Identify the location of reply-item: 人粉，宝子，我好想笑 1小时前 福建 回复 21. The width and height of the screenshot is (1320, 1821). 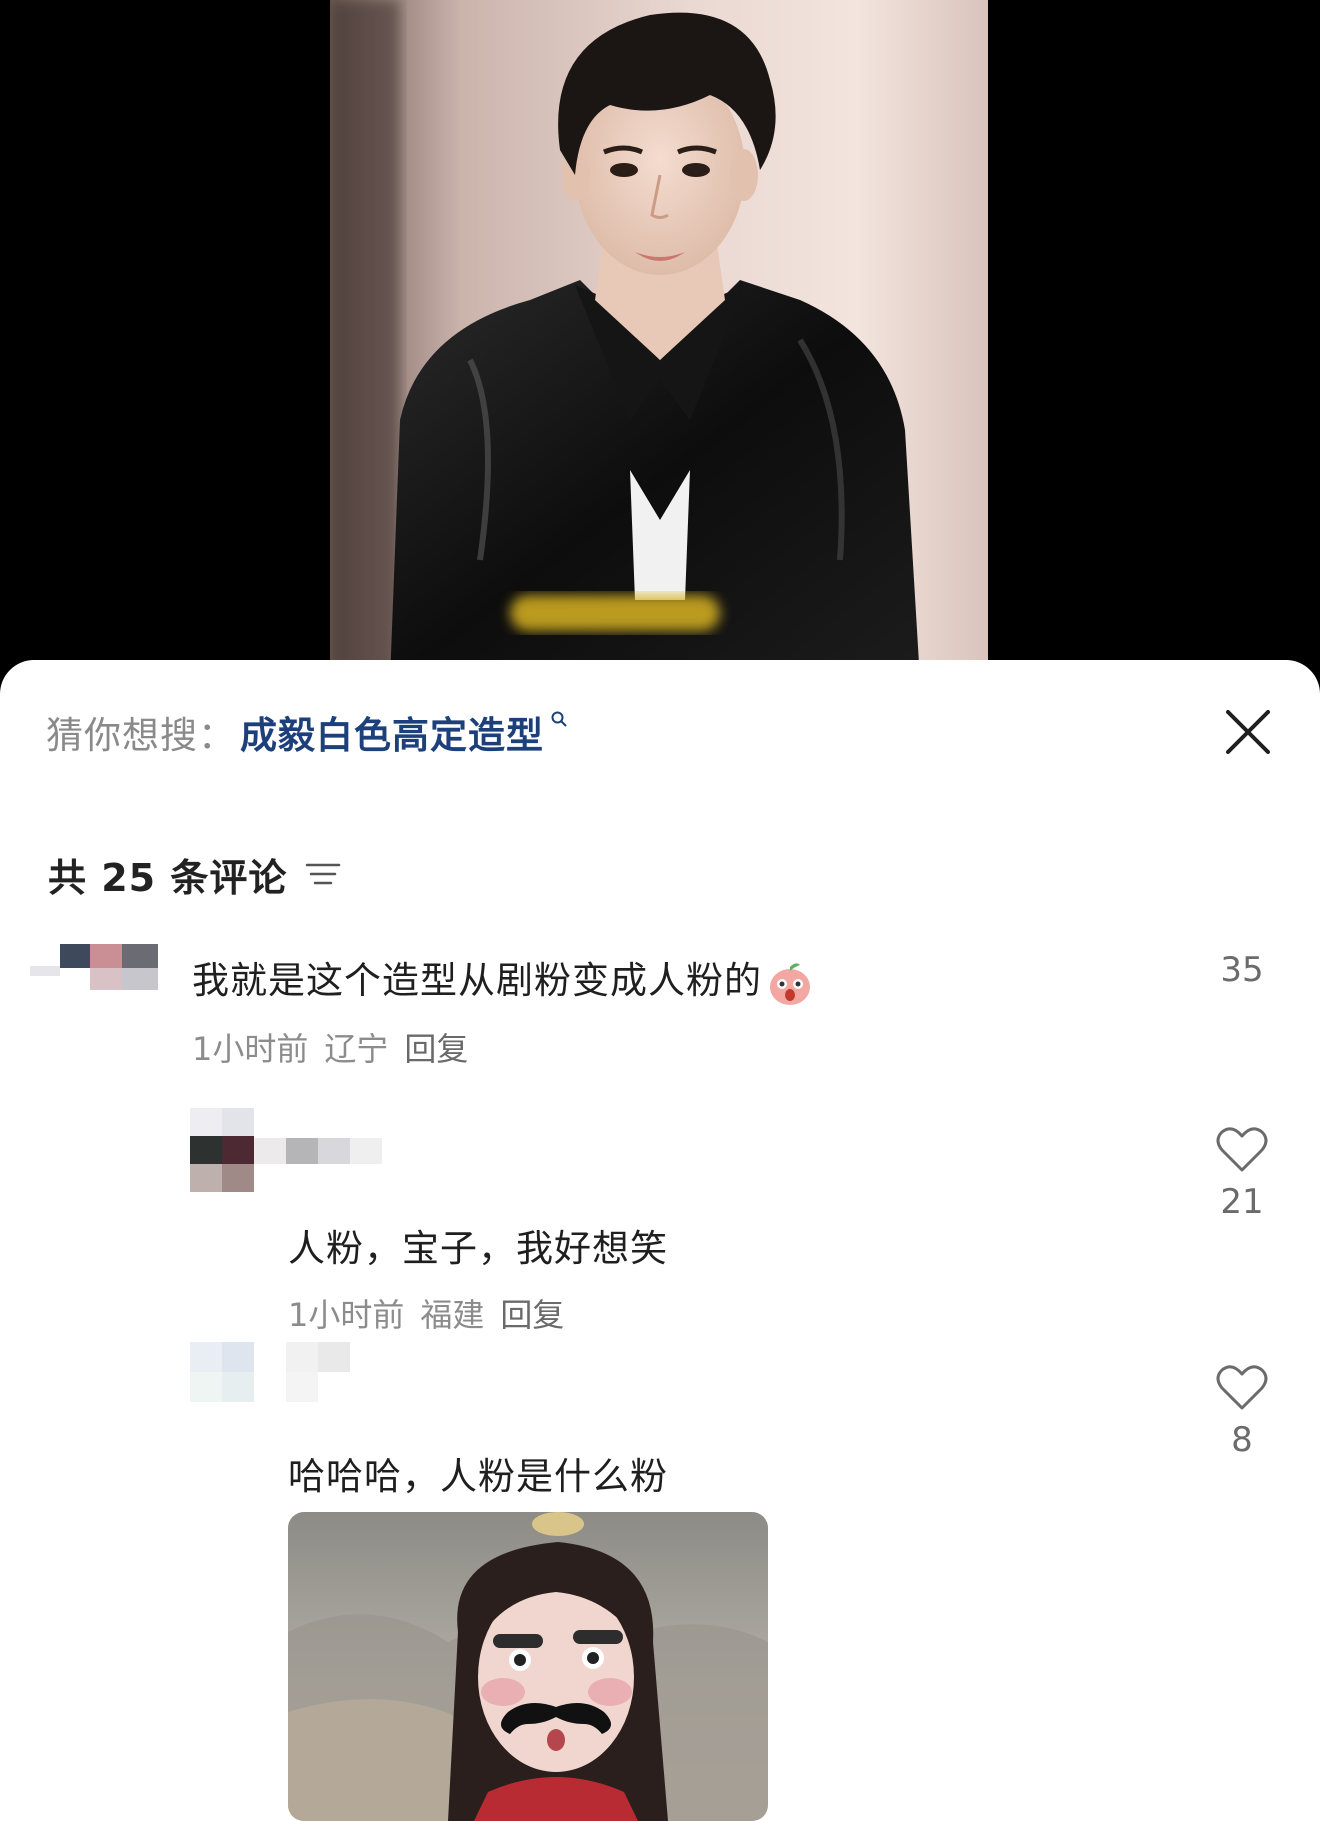
(660, 1221).